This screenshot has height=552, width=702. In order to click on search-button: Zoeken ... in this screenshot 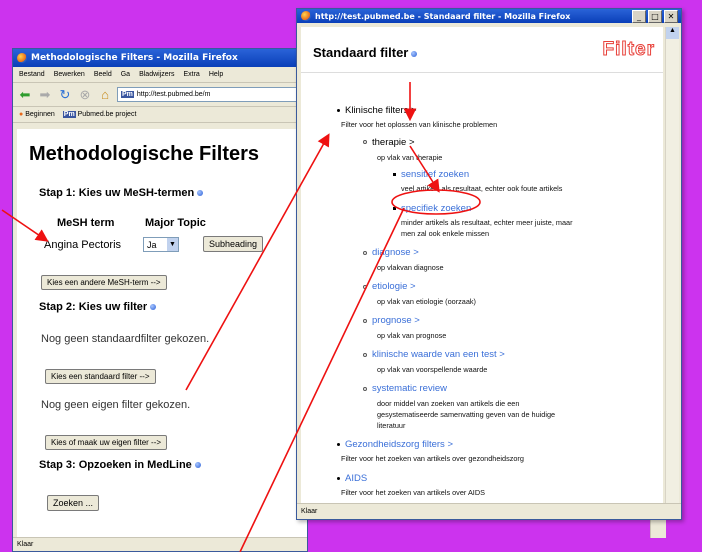, I will do `click(73, 503)`.